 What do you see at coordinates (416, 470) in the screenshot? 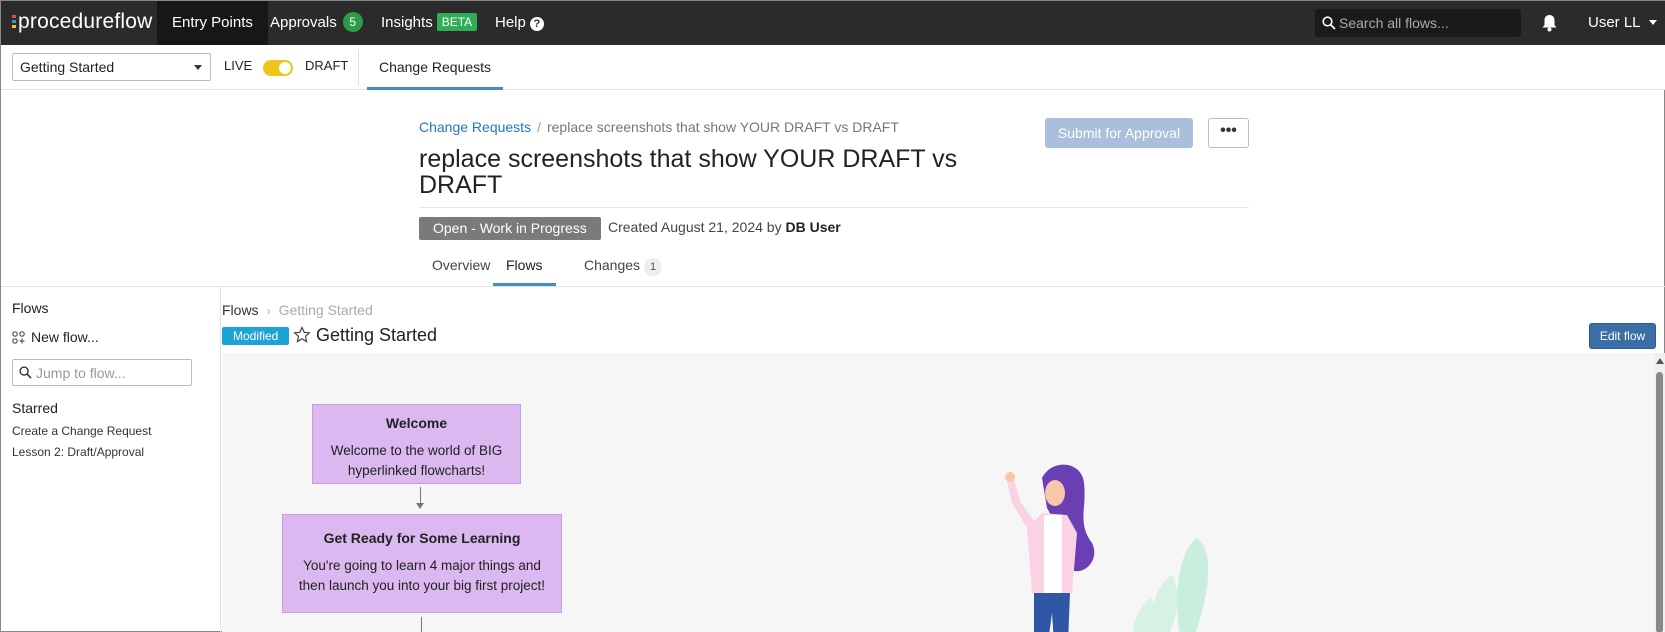
I see `node-body-line: hyperlinked flowcharts!` at bounding box center [416, 470].